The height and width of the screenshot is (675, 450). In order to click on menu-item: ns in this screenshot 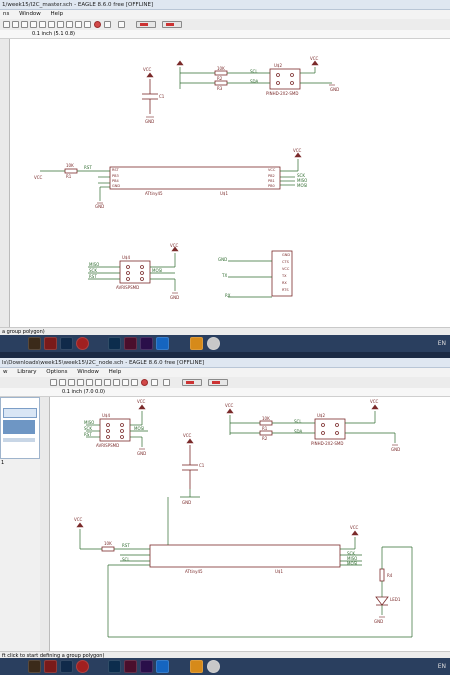, I will do `click(6, 14)`.